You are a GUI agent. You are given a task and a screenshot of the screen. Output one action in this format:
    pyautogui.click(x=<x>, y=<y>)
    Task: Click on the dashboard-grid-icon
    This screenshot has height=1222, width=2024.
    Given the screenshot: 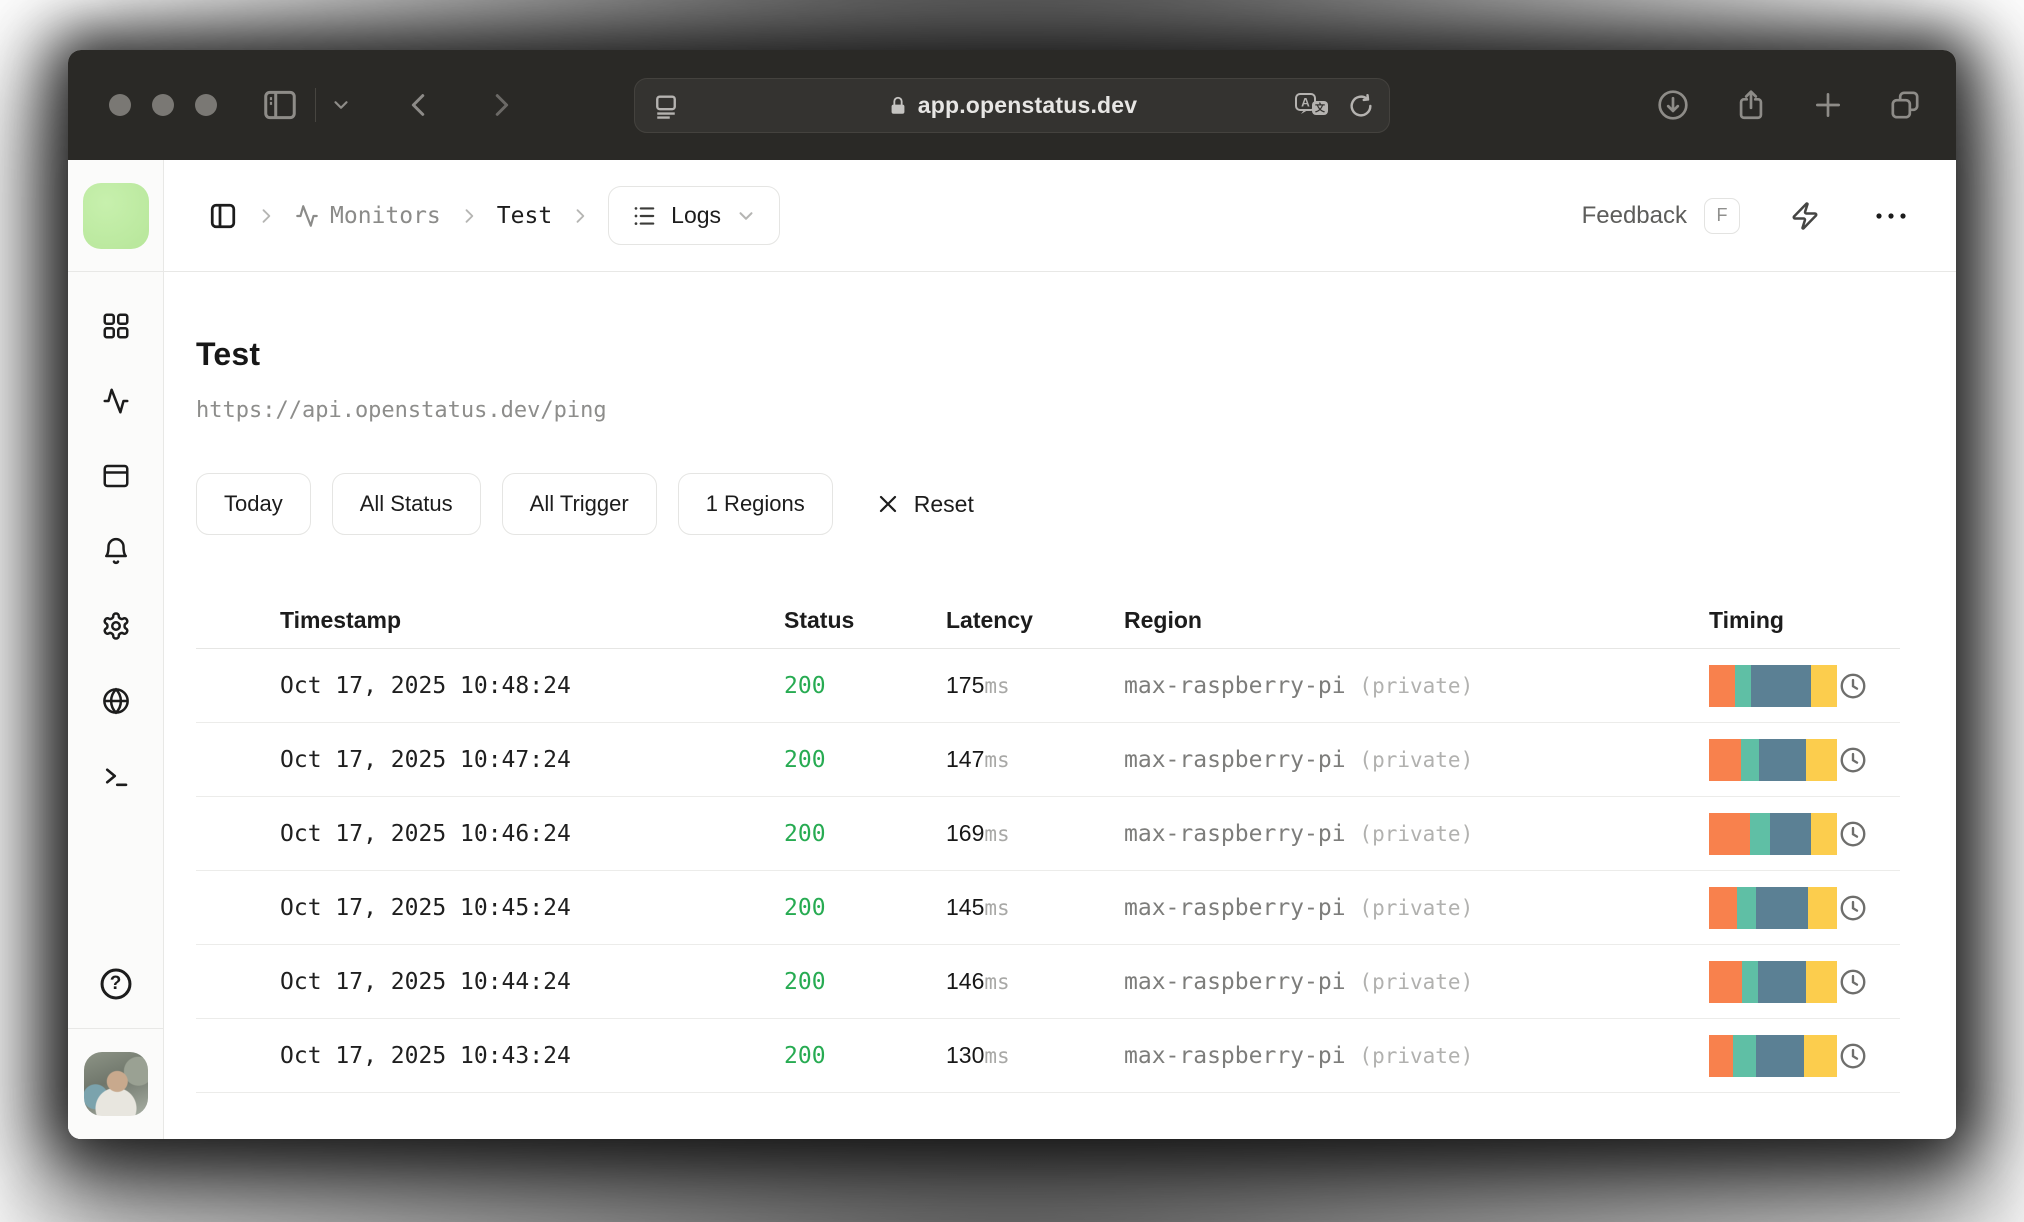 What is the action you would take?
    pyautogui.click(x=116, y=326)
    